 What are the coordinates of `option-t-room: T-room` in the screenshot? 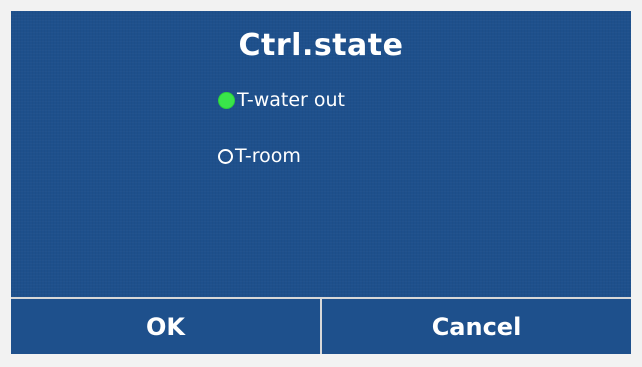 It's located at (259, 156).